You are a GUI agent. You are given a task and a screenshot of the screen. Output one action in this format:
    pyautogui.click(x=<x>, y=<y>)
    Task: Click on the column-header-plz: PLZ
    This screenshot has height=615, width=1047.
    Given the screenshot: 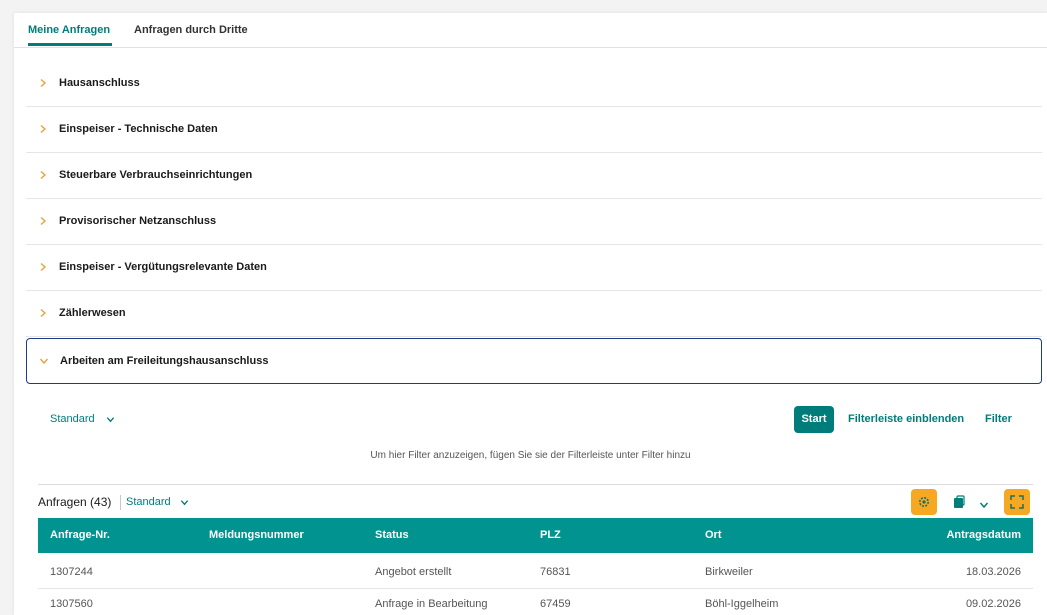 What is the action you would take?
    pyautogui.click(x=550, y=535)
    